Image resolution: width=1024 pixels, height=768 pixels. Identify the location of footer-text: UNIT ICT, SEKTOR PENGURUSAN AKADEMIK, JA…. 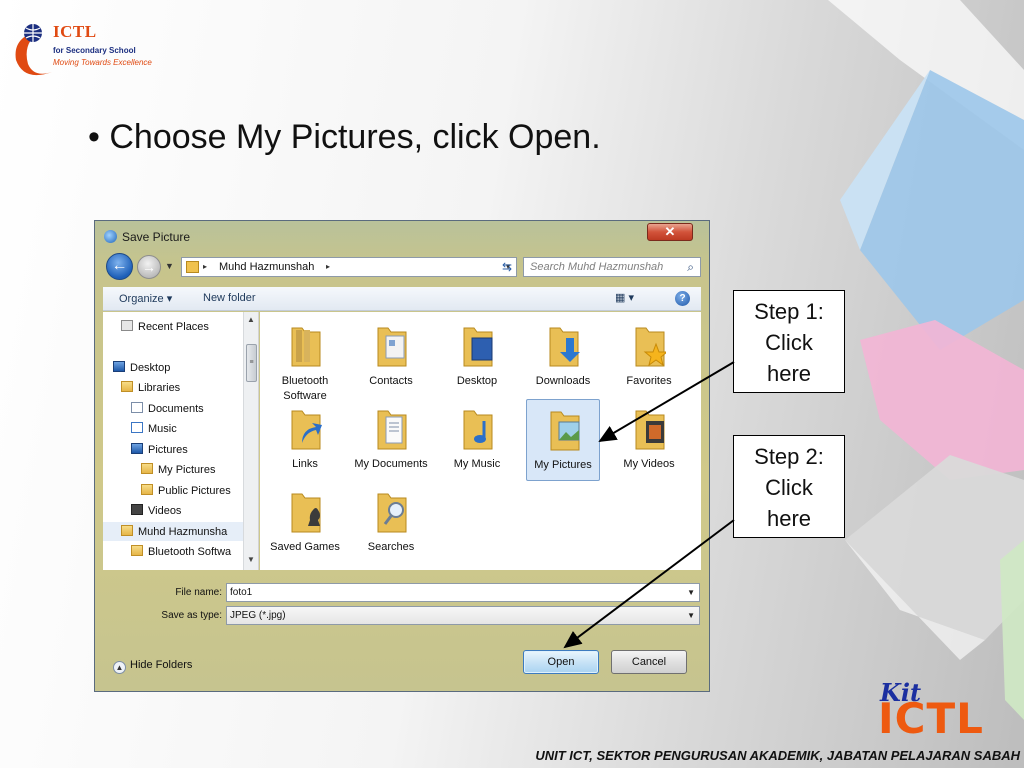
(777, 755).